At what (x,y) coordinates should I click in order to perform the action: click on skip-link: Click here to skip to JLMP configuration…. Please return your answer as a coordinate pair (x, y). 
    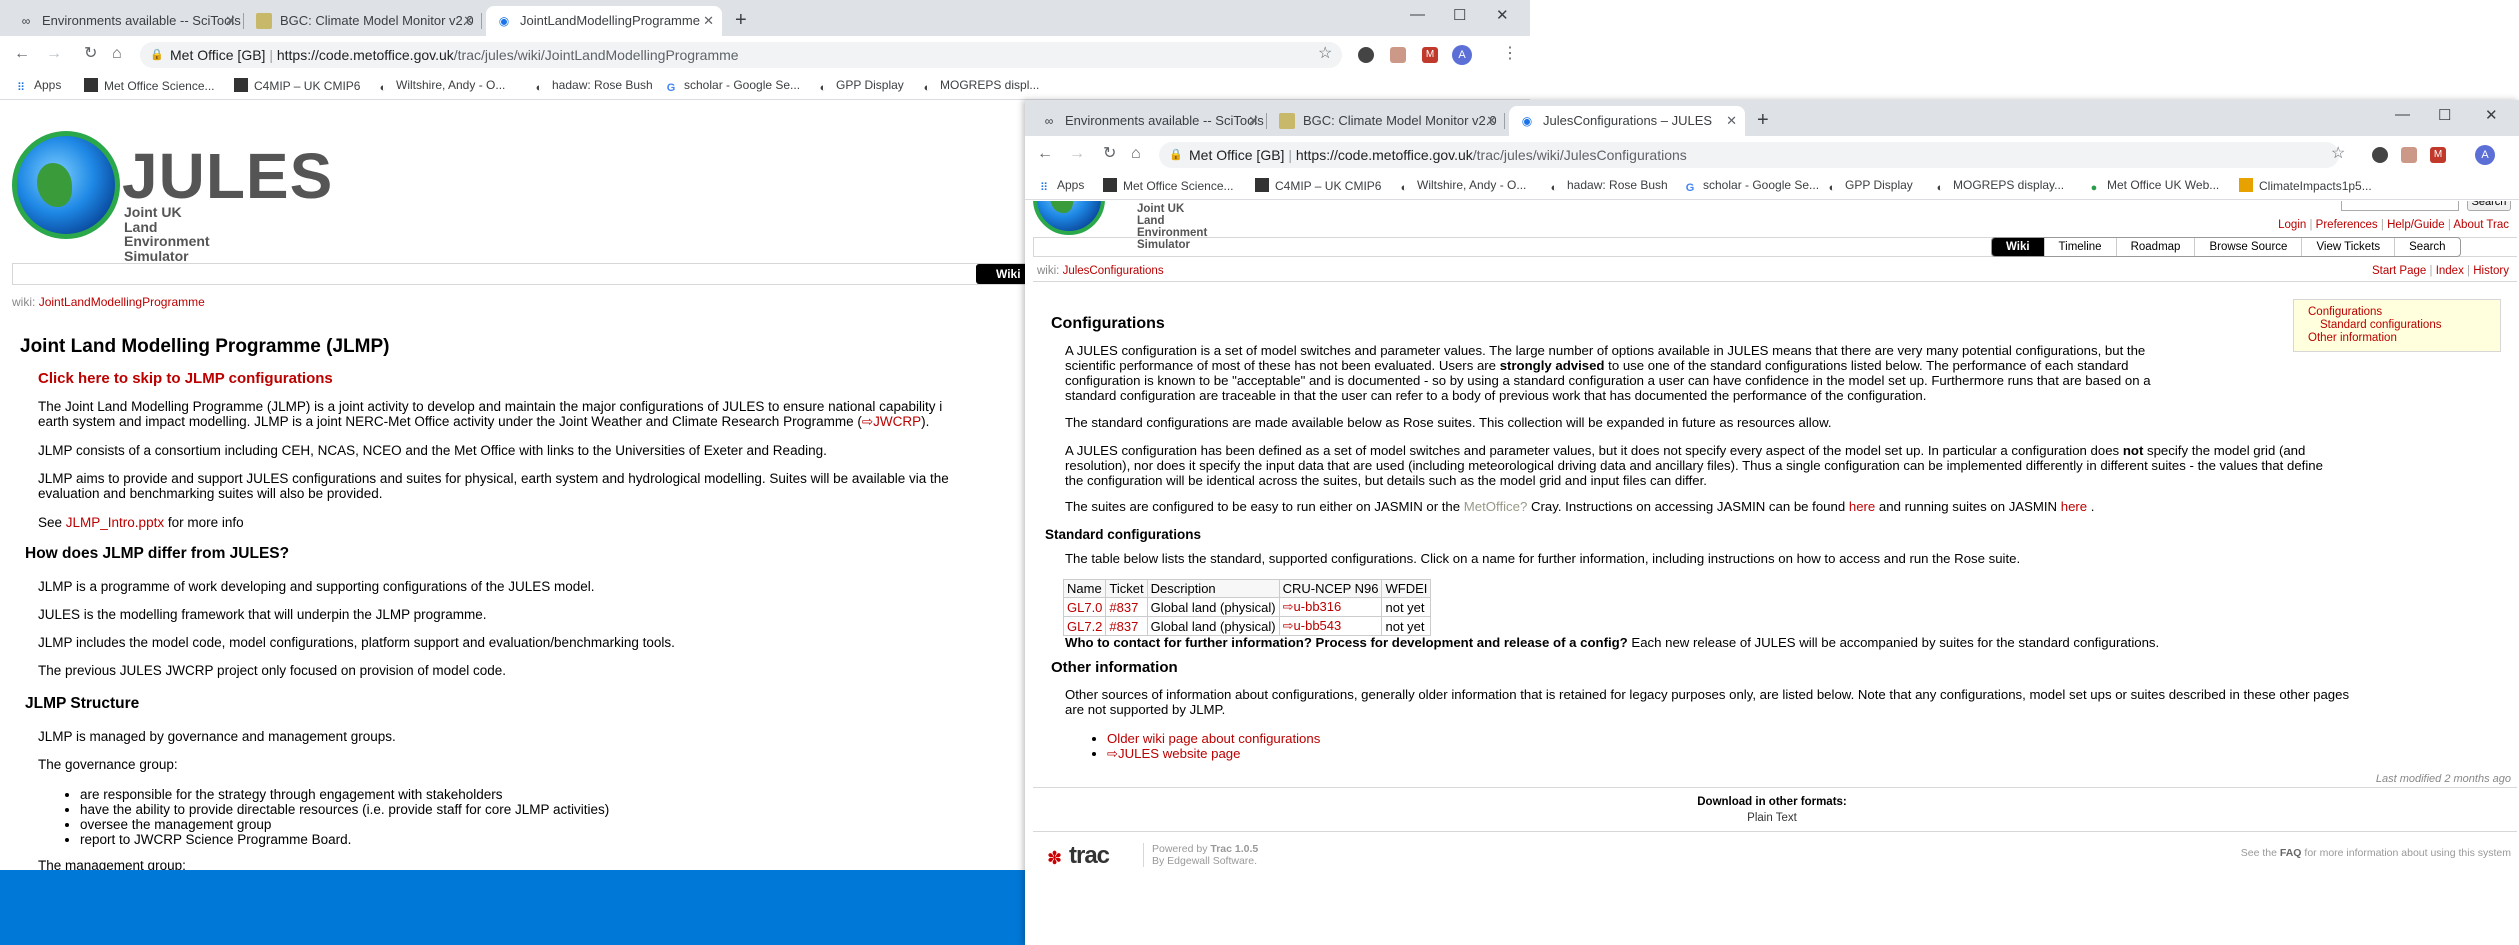
    Looking at the image, I should click on (185, 378).